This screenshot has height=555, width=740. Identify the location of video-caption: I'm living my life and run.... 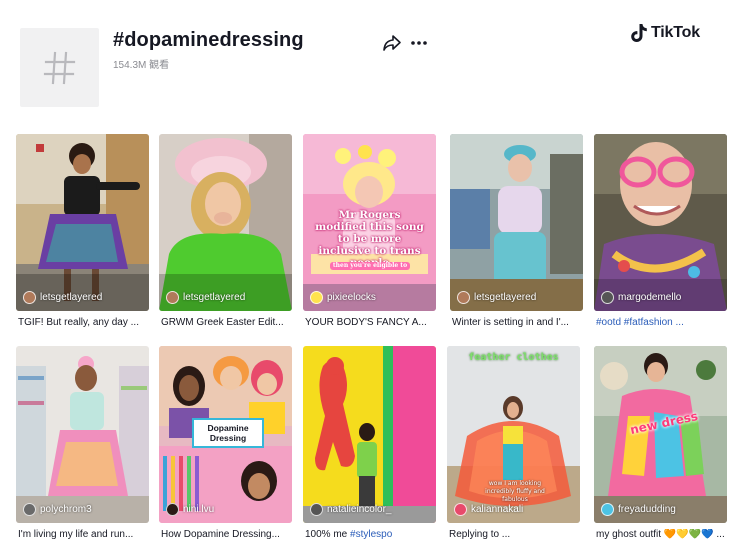
(84, 534).